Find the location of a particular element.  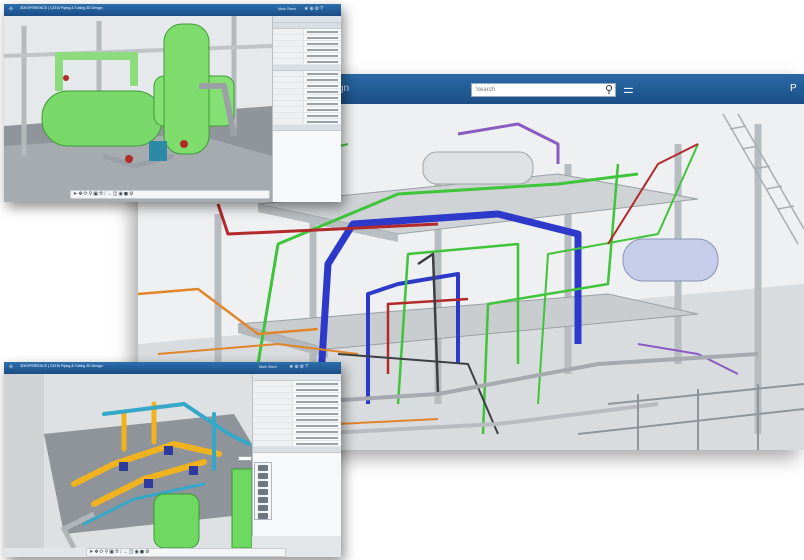

vessel-upper is located at coordinates (478, 168).